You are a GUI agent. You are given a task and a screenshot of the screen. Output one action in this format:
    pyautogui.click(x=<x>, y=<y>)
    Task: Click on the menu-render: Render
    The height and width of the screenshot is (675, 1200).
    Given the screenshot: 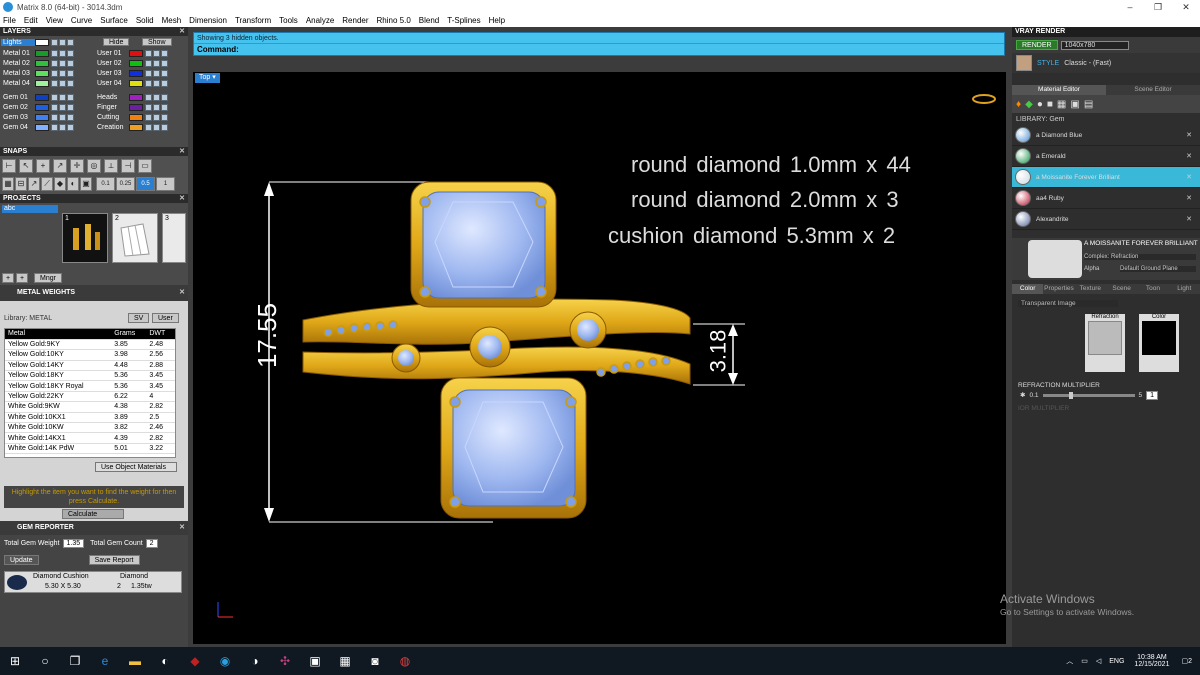 What is the action you would take?
    pyautogui.click(x=355, y=20)
    